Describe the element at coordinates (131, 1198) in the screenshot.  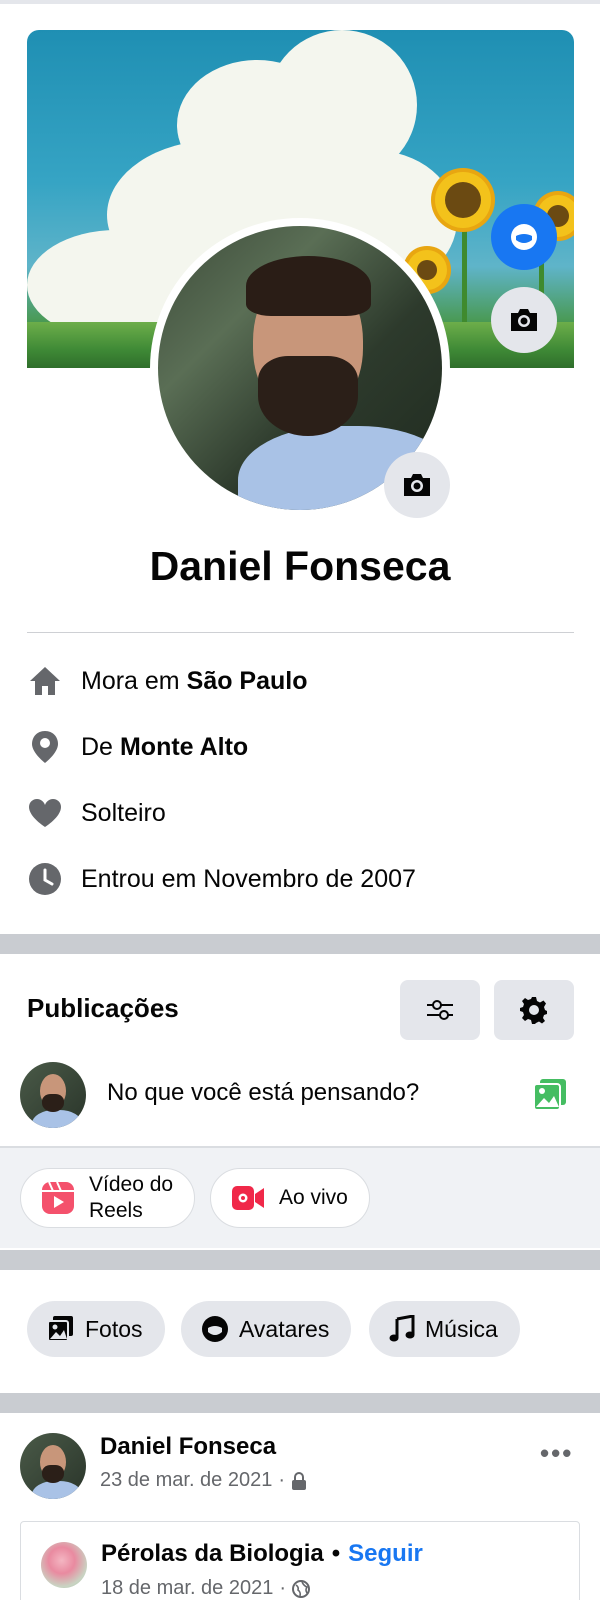
I see `reels-label: Vídeo do Reels` at that location.